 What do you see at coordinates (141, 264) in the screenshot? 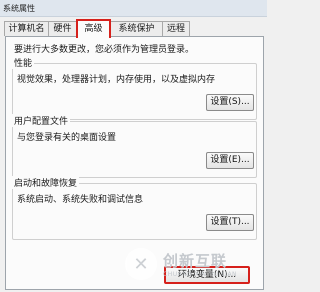
I see `logo-icon: ✕` at bounding box center [141, 264].